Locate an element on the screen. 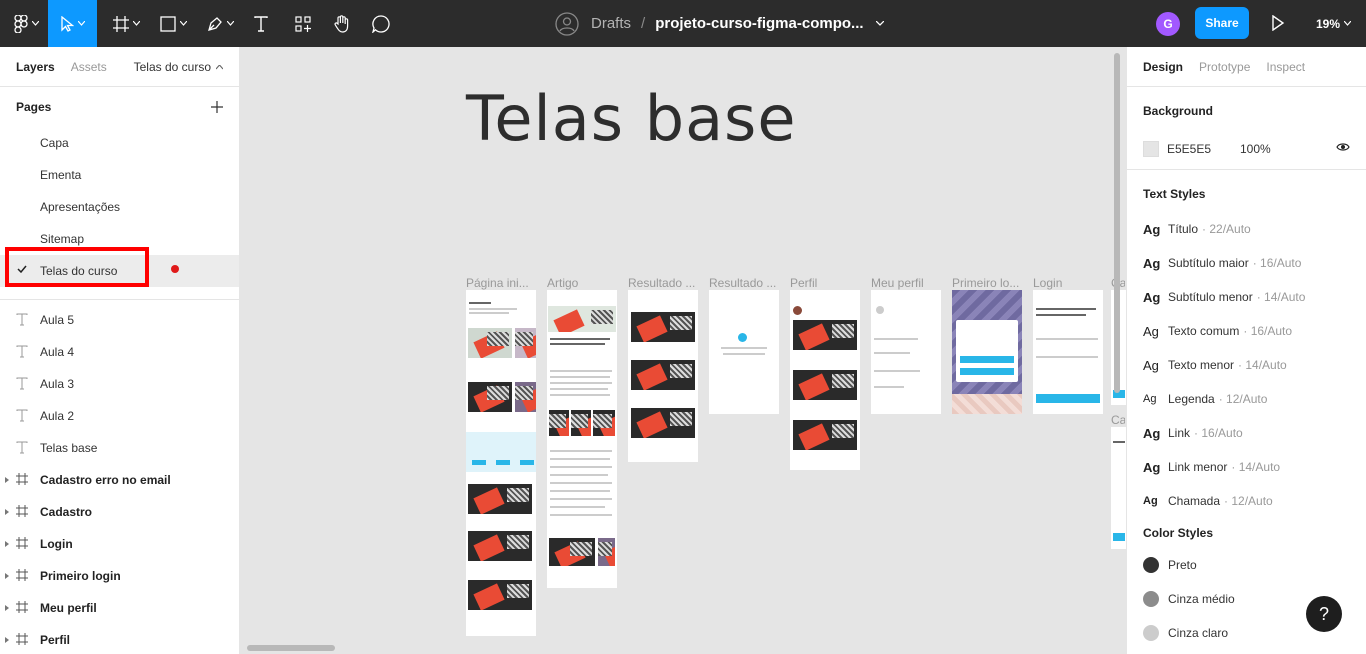 The image size is (1366, 654). layer-item: Primeiro login is located at coordinates (119, 576).